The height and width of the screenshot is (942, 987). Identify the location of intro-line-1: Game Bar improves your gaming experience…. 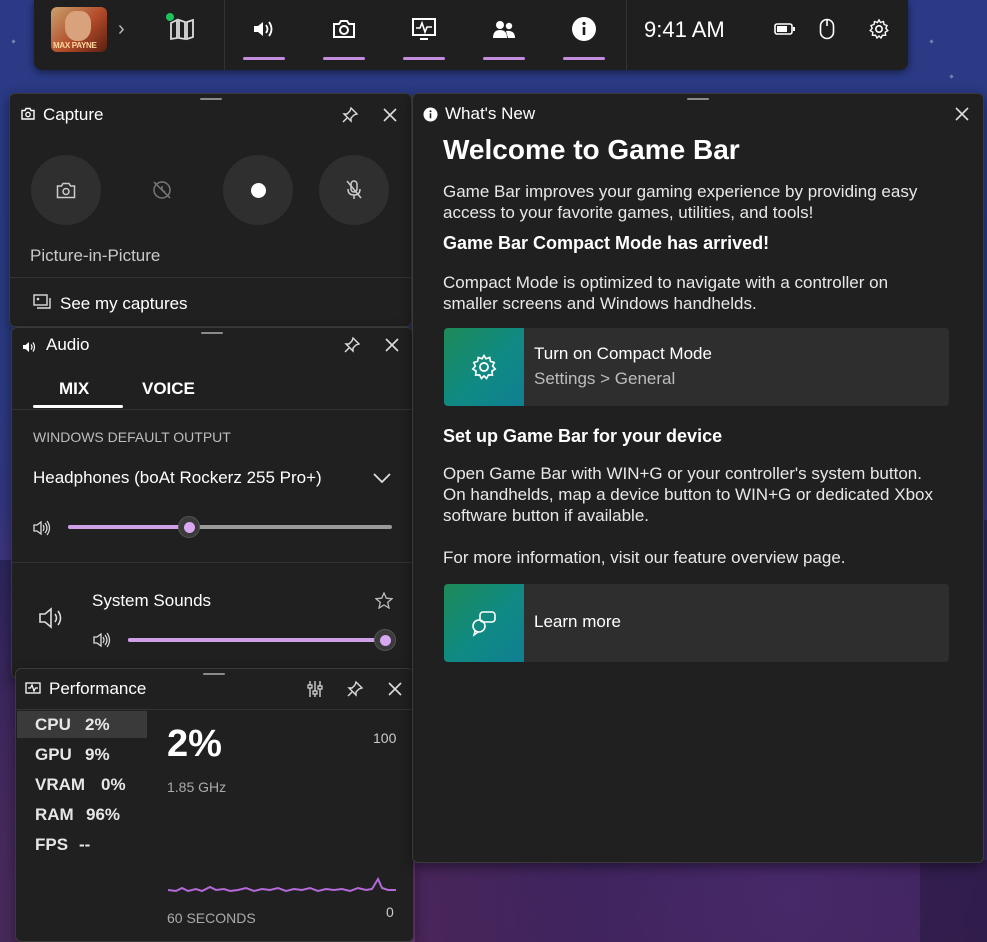
(680, 191).